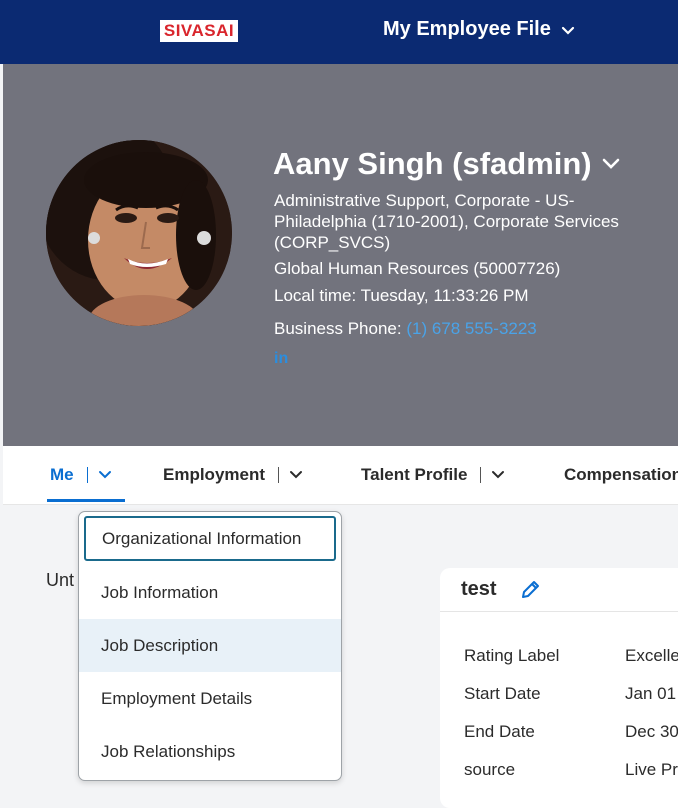  Describe the element at coordinates (490, 769) in the screenshot. I see `field-label: source` at that location.